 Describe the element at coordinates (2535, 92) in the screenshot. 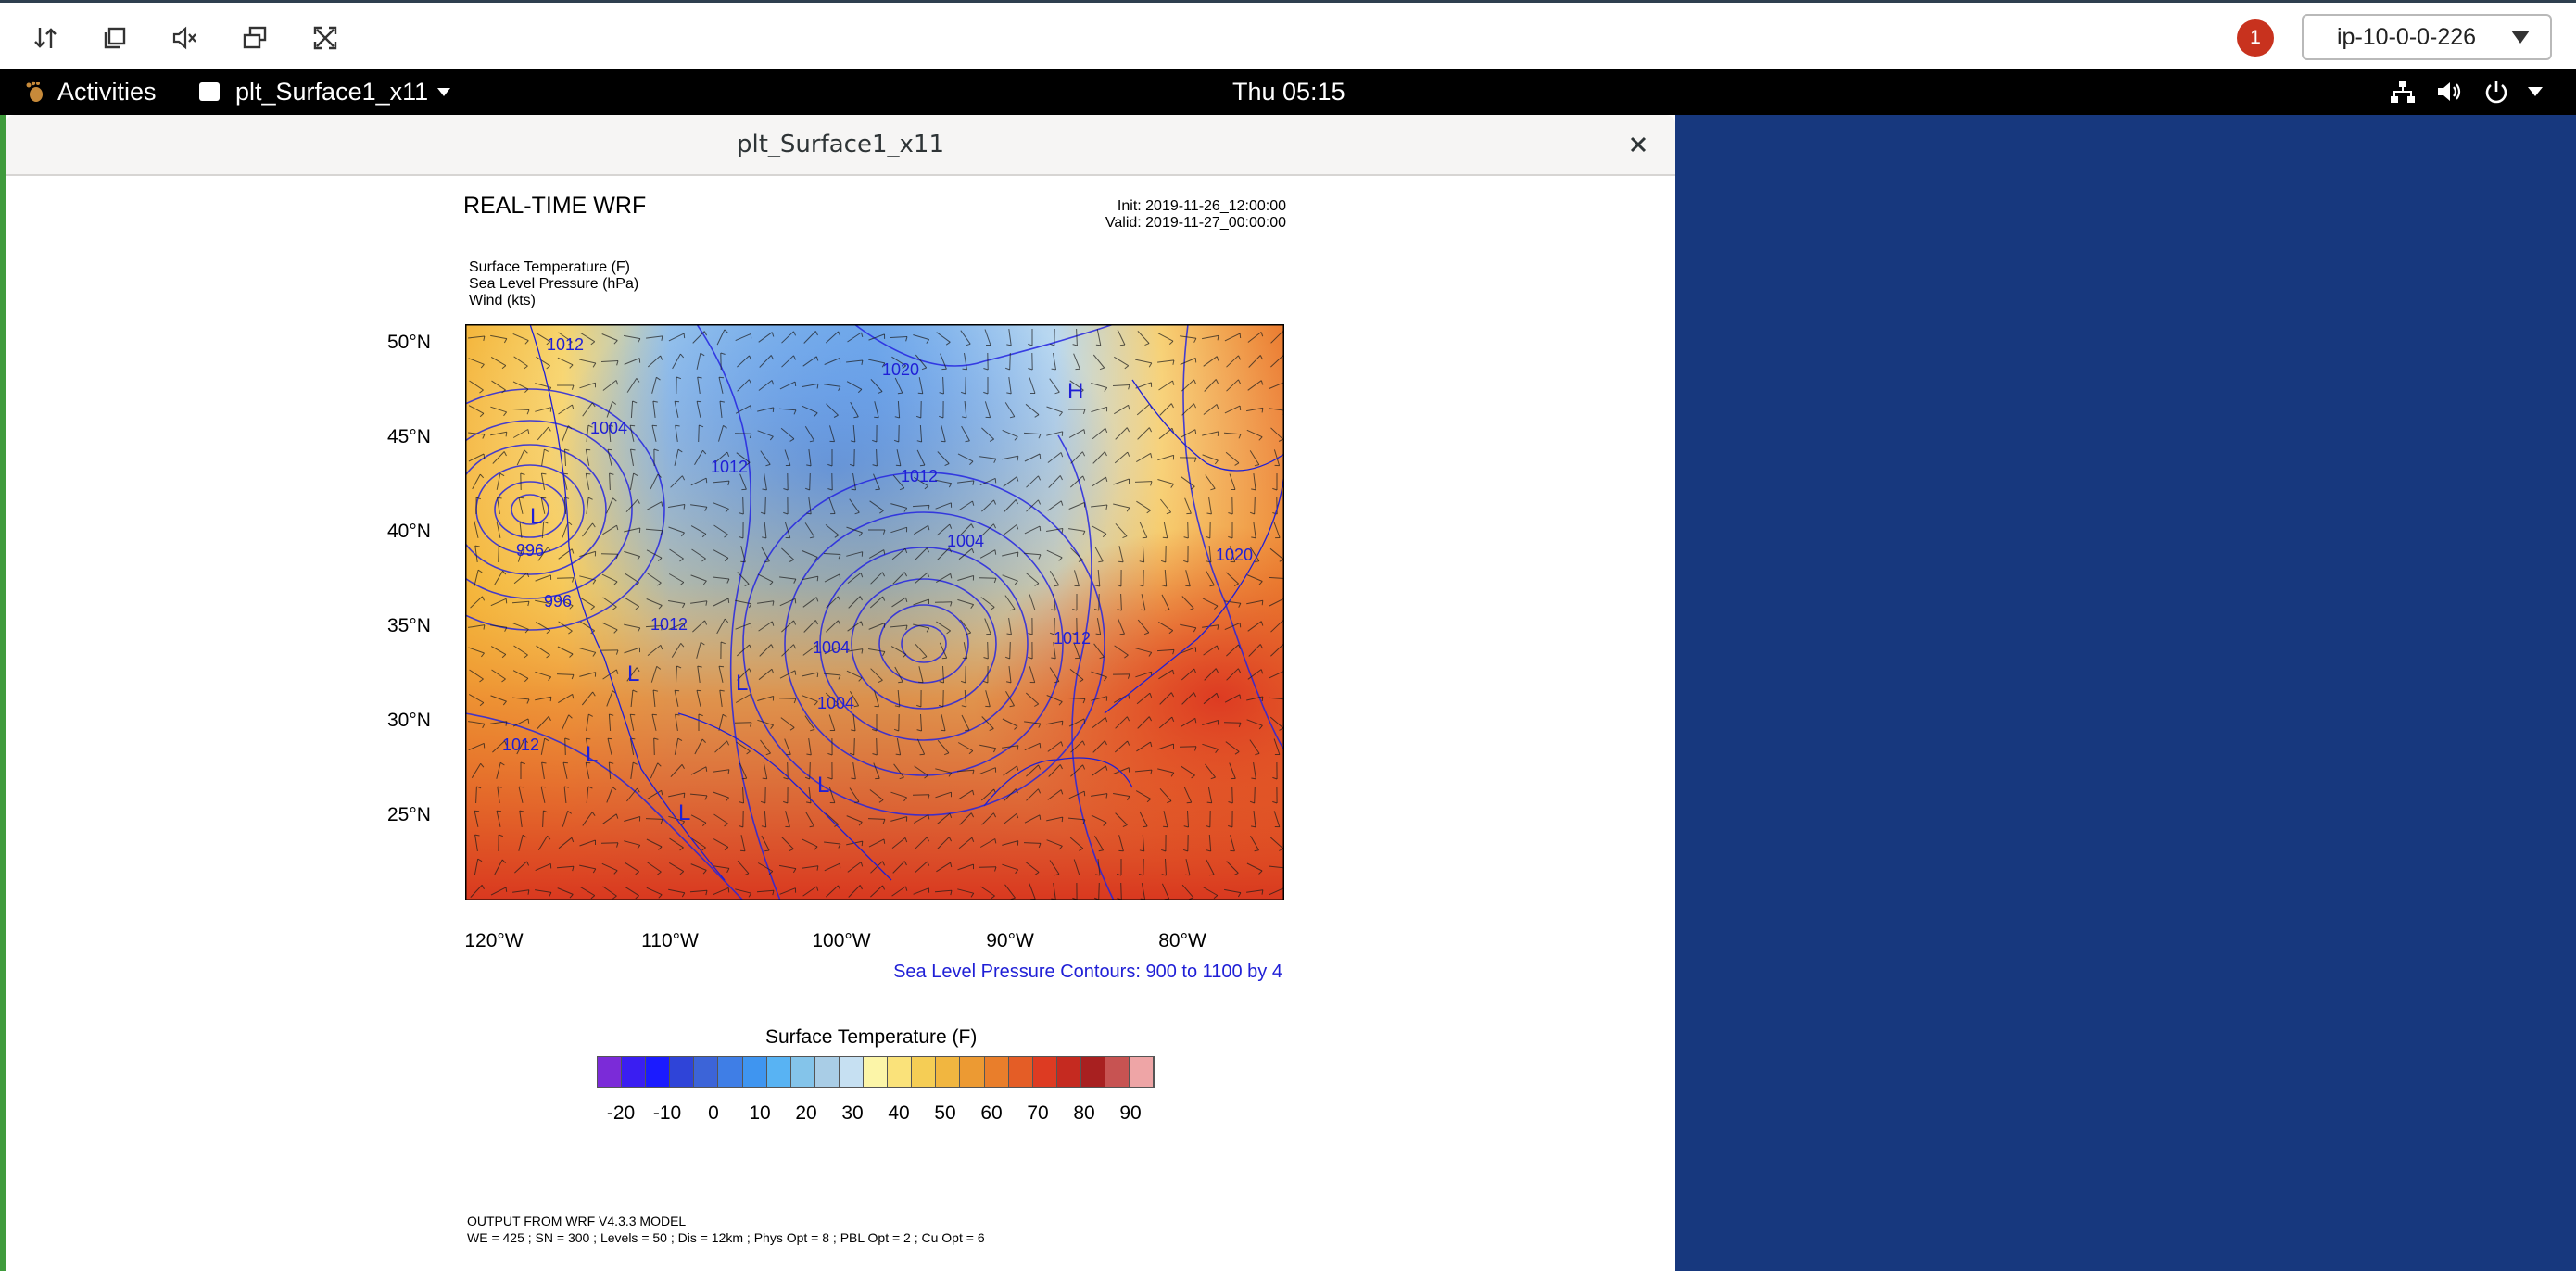

I see `system-menu-chevron-icon` at that location.